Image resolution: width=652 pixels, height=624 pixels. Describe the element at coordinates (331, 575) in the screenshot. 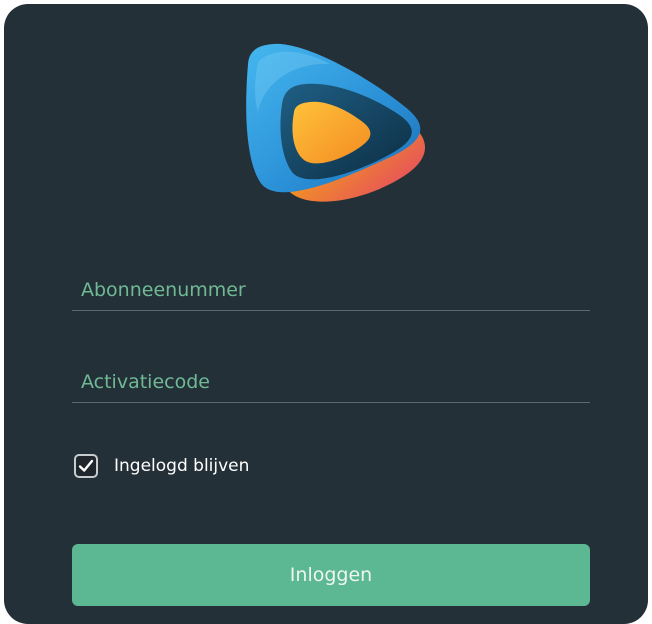

I see `login-button: Inloggen` at that location.